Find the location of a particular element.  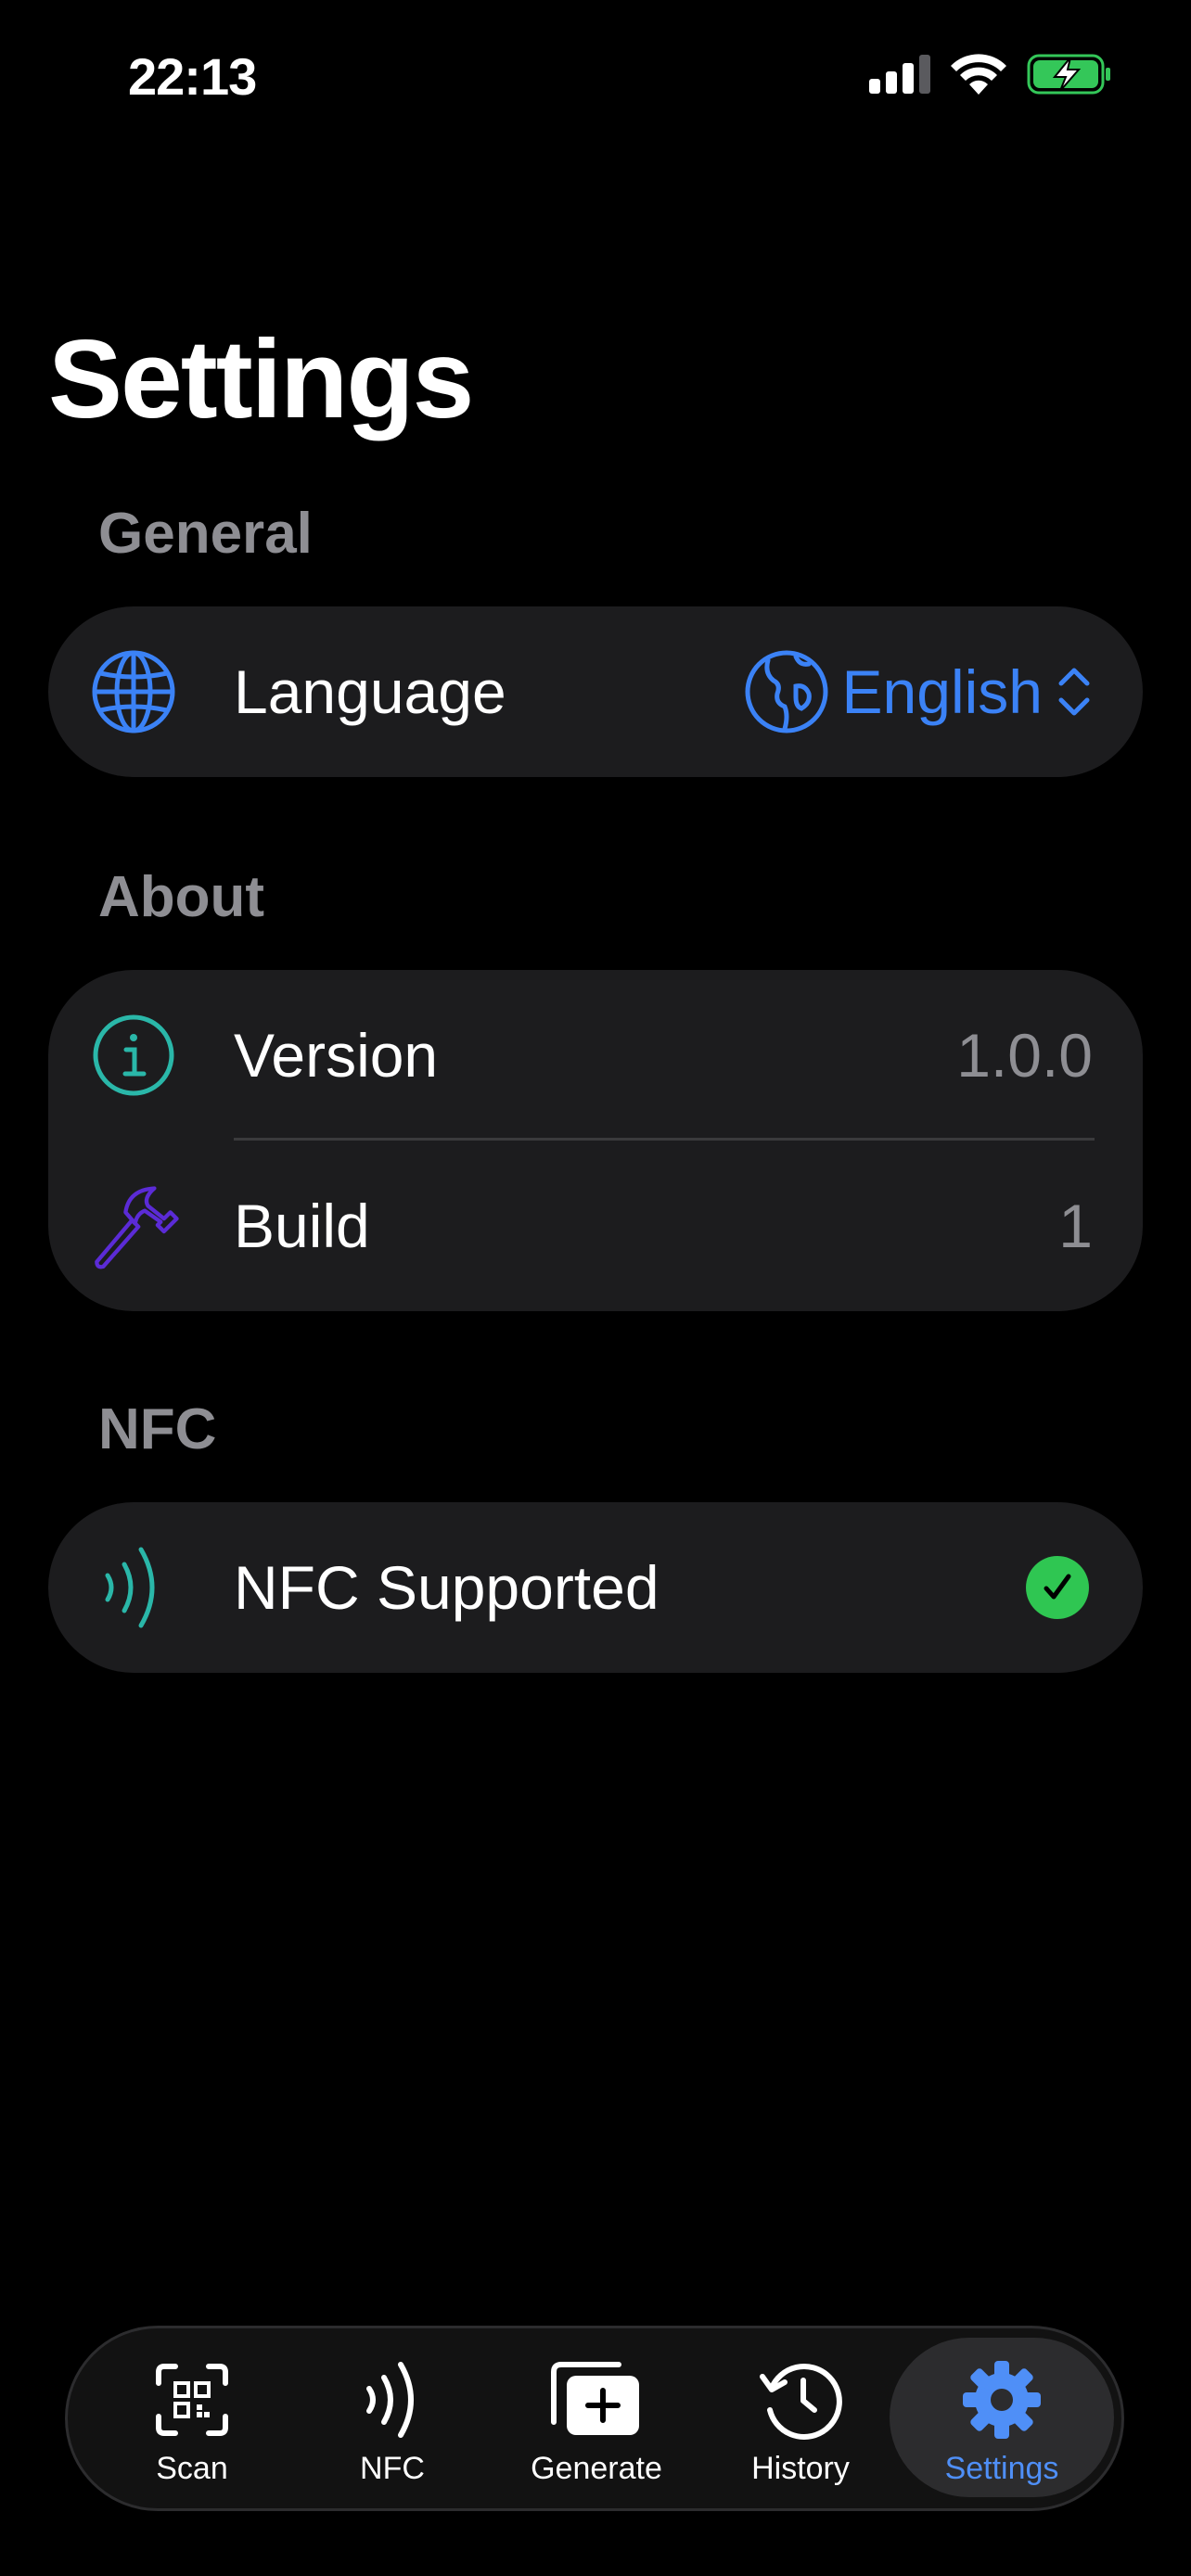

tab-nfc-label: NFC is located at coordinates (392, 2468).